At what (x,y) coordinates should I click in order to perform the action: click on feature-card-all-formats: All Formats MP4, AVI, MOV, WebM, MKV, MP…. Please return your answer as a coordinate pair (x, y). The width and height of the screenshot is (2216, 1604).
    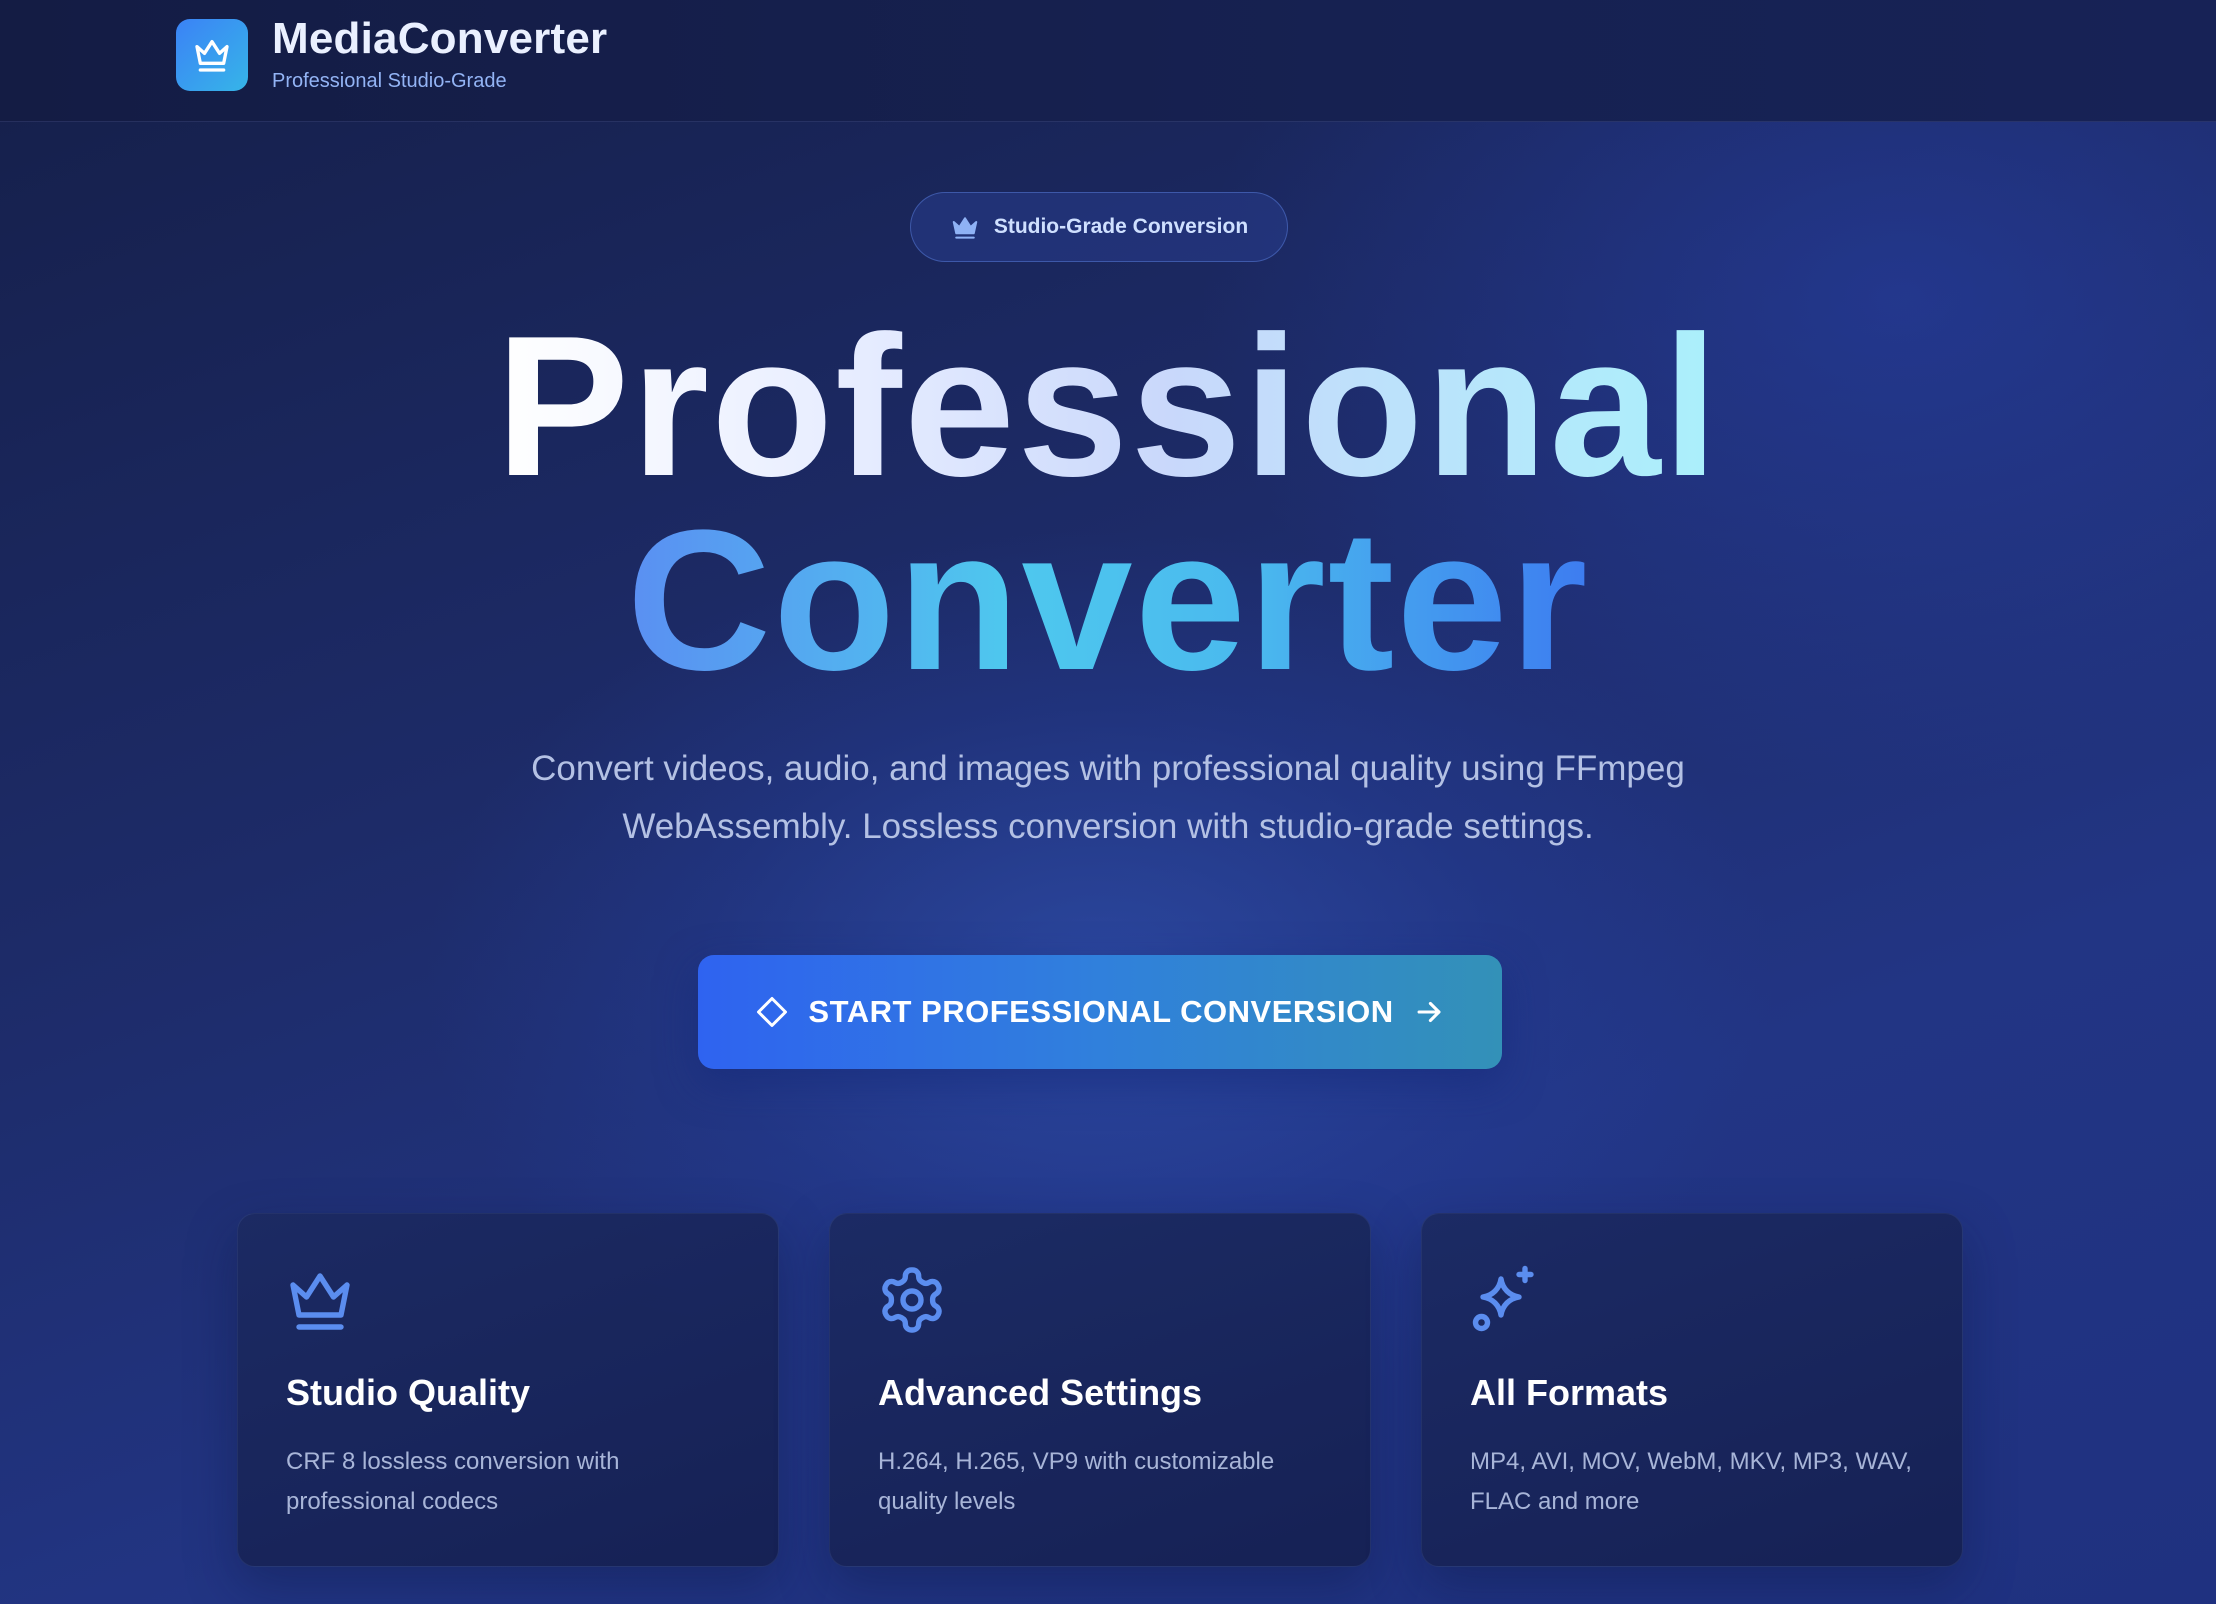
    Looking at the image, I should click on (1692, 1390).